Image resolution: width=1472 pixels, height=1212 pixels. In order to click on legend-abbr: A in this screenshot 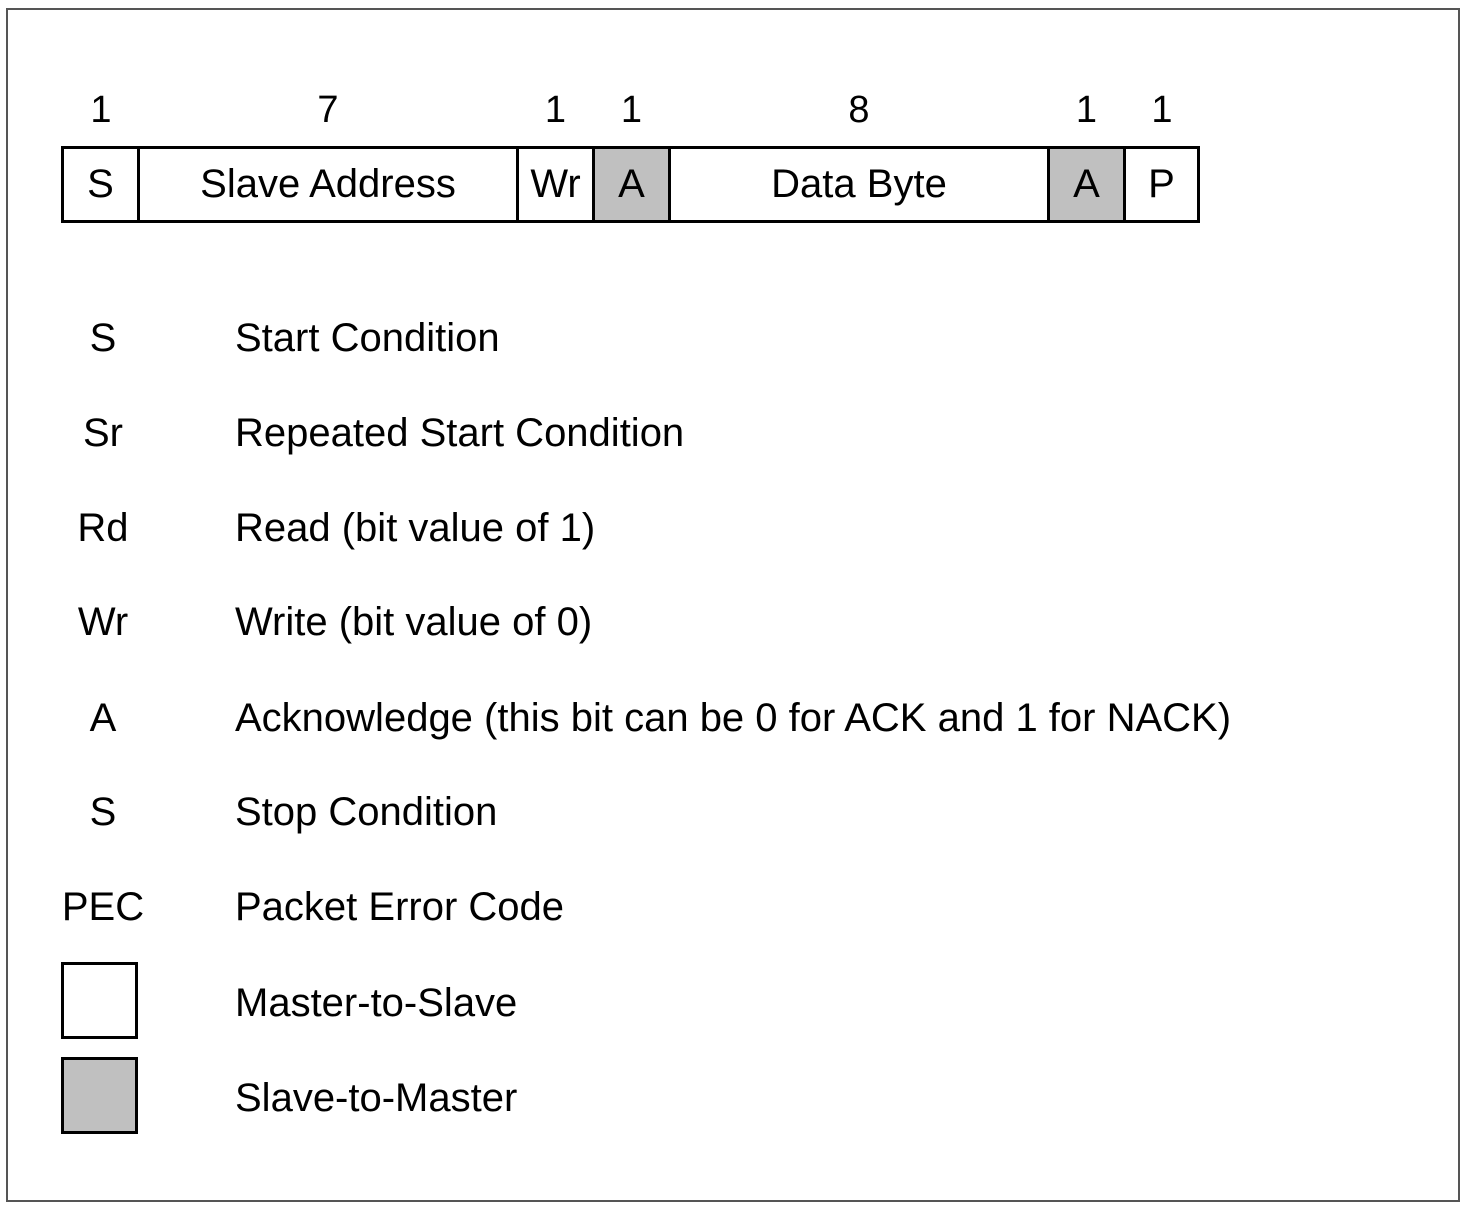, I will do `click(103, 718)`.